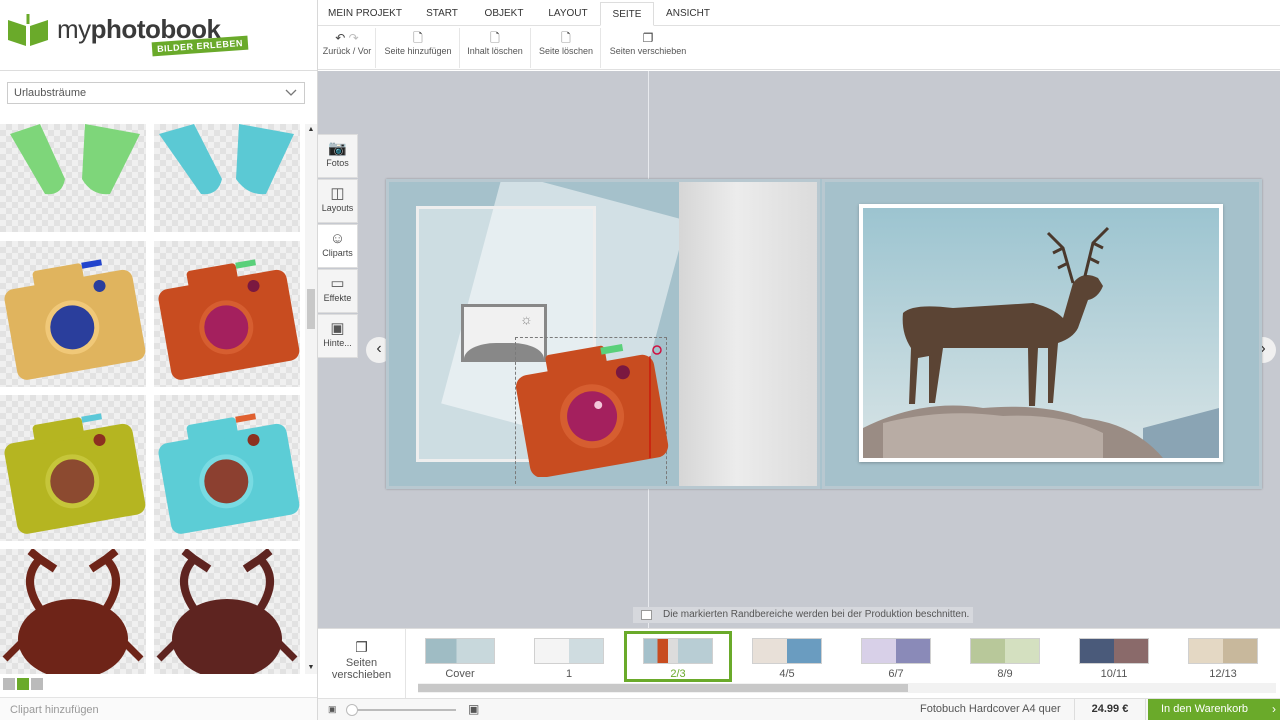 The width and height of the screenshot is (1280, 720). What do you see at coordinates (504, 14) in the screenshot?
I see `tab-objekt: OBJEKT` at bounding box center [504, 14].